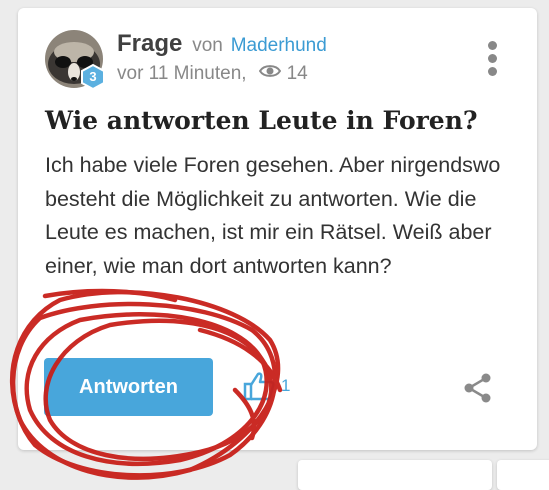  What do you see at coordinates (182, 73) in the screenshot?
I see `post-time: vor 11 Minuten,` at bounding box center [182, 73].